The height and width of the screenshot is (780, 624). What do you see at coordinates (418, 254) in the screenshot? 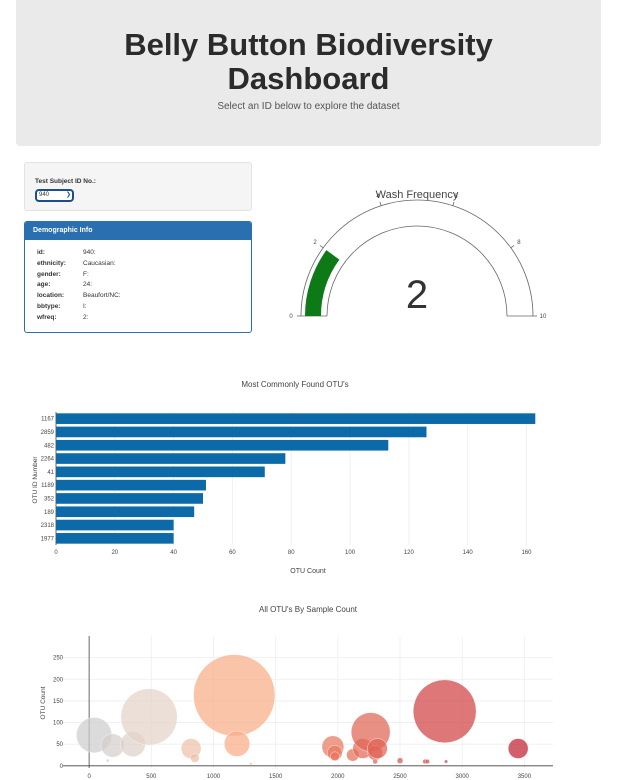
I see `wash-frequency-gauge: Wash Frequency 024 6810 2` at bounding box center [418, 254].